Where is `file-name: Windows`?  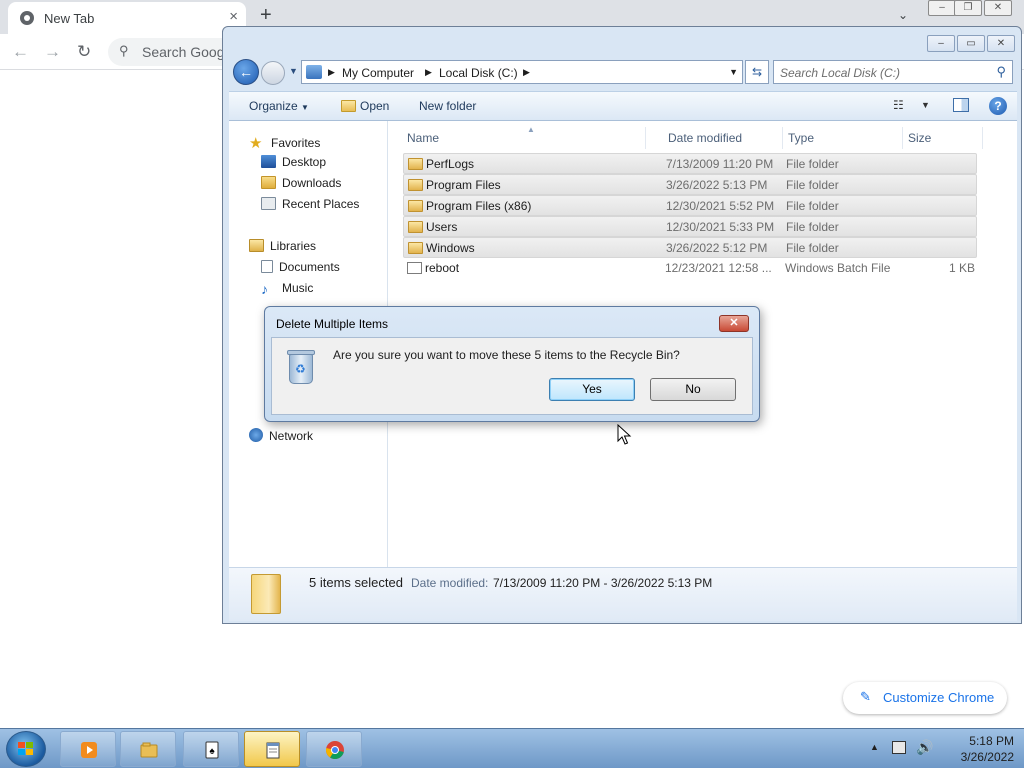 file-name: Windows is located at coordinates (450, 248).